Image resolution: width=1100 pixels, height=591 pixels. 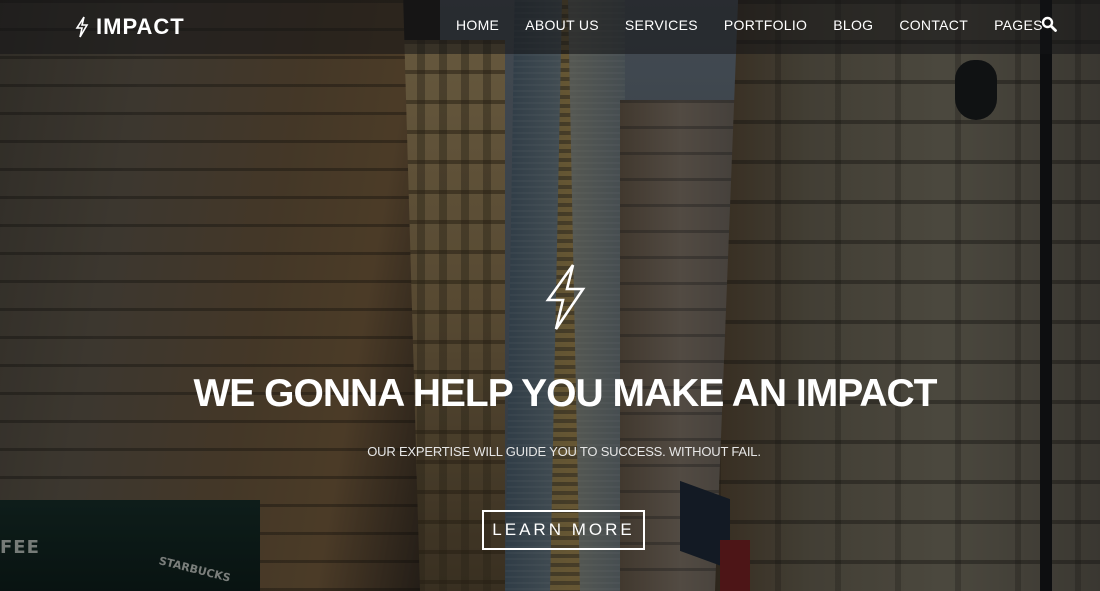 What do you see at coordinates (1049, 24) in the screenshot?
I see `search-icon` at bounding box center [1049, 24].